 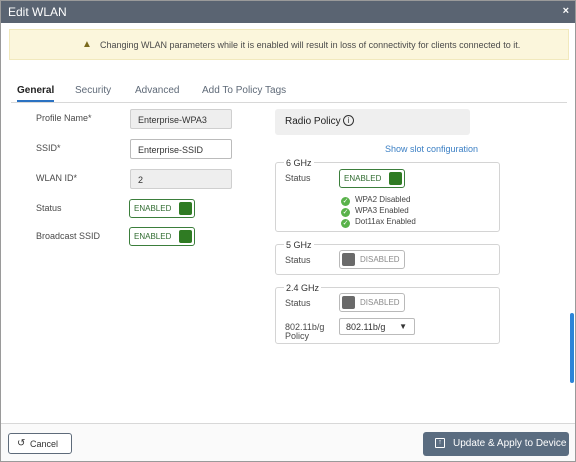 What do you see at coordinates (93, 90) in the screenshot?
I see `tab-security: Security` at bounding box center [93, 90].